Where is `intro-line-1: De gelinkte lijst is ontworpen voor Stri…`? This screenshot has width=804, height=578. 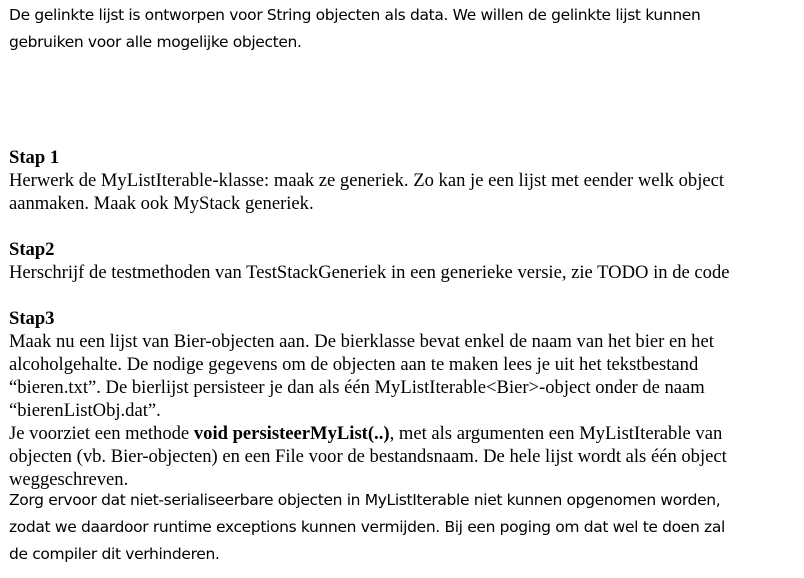
intro-line-1: De gelinkte lijst is ontworpen voor Stri… is located at coordinates (355, 15).